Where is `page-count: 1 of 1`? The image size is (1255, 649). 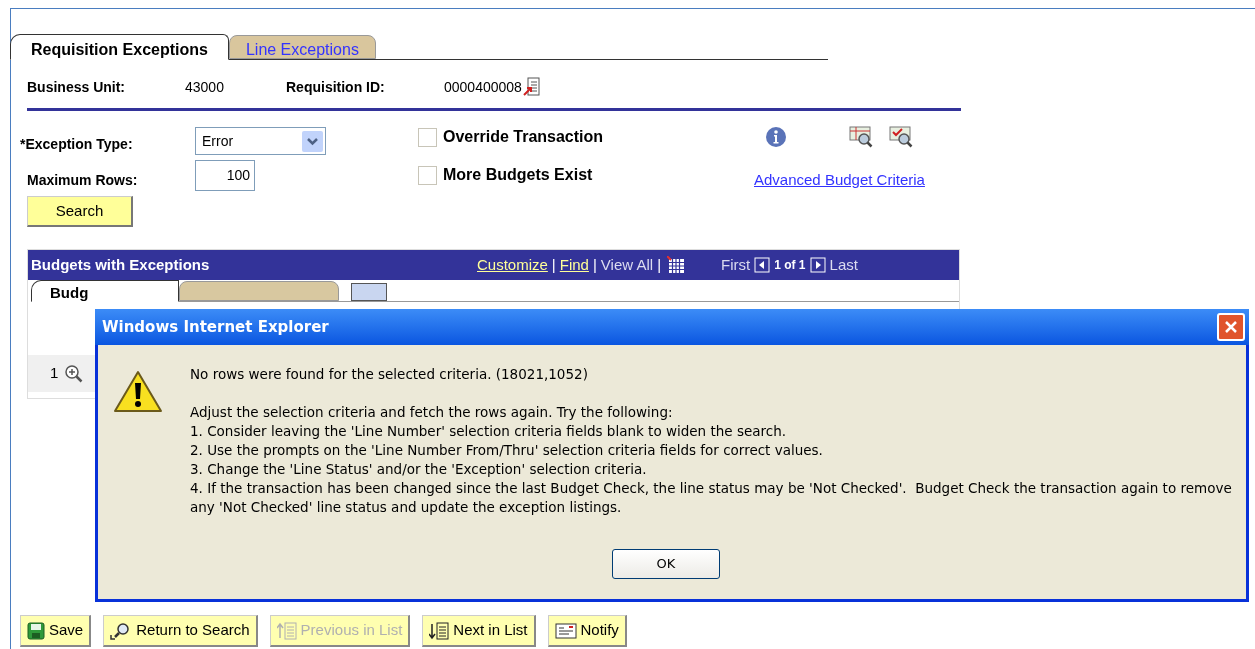 page-count: 1 of 1 is located at coordinates (790, 265).